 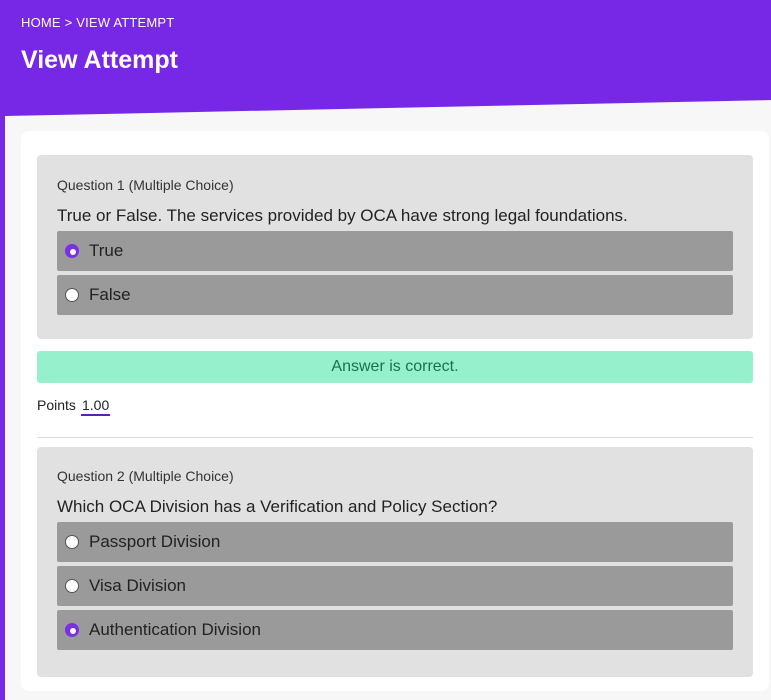 What do you see at coordinates (395, 542) in the screenshot?
I see `question-2-option-passport: Passport Division` at bounding box center [395, 542].